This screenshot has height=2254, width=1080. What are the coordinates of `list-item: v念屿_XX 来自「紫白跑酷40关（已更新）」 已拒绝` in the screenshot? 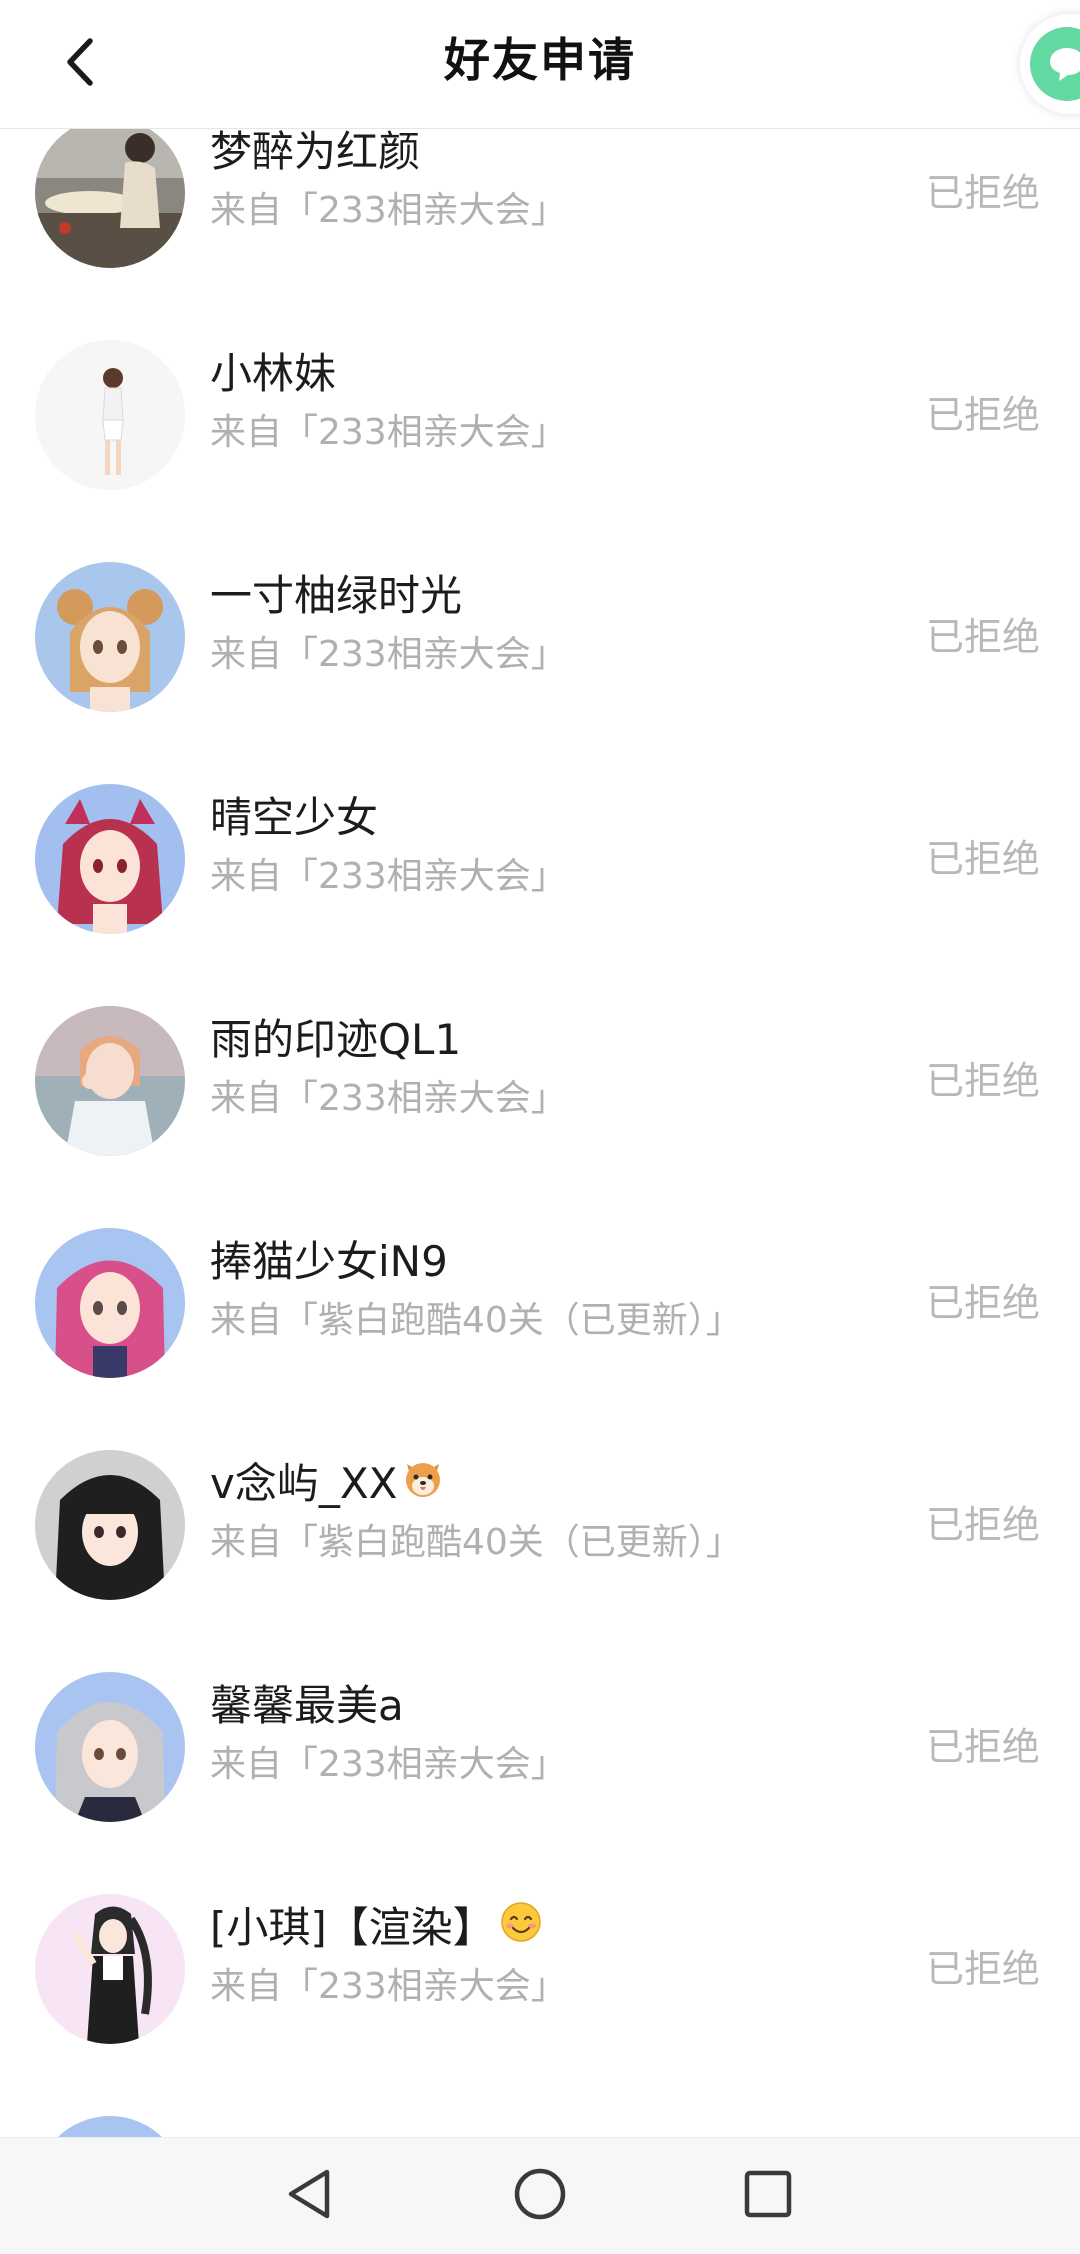 It's located at (540, 1529).